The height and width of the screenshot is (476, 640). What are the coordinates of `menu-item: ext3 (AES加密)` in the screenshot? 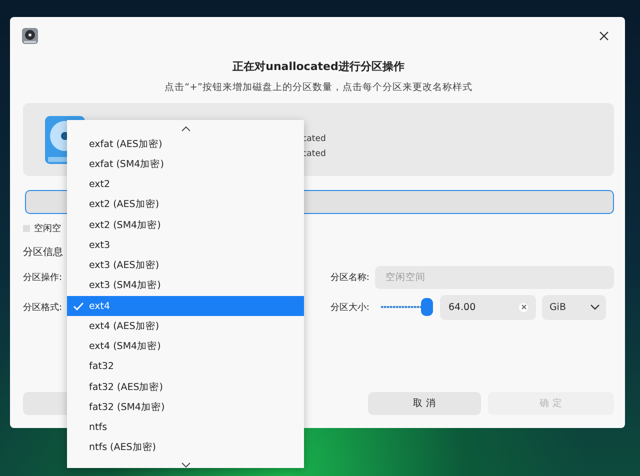 It's located at (185, 265).